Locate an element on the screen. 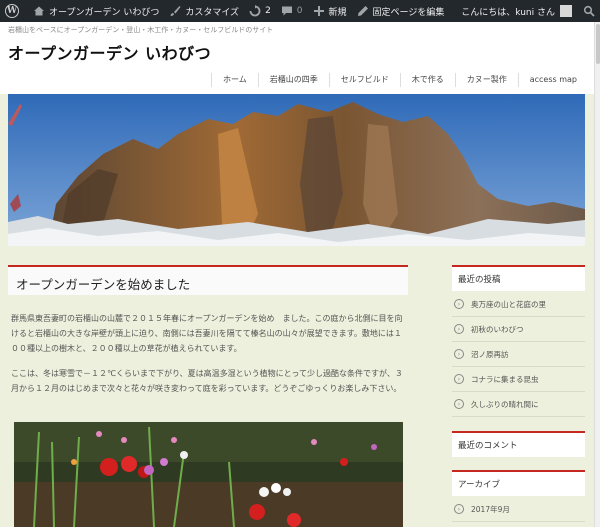 The image size is (600, 527). list-item: › 初秋のいわびつ is located at coordinates (518, 329).